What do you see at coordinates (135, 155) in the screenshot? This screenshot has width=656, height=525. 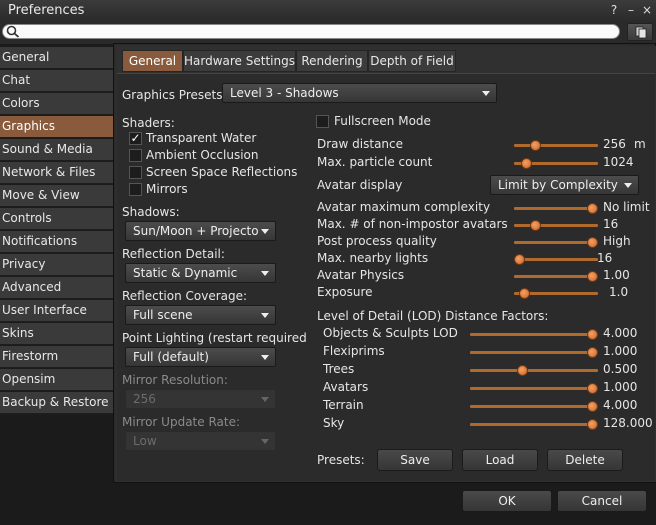 I see `ambient-occlusion-checkbox` at bounding box center [135, 155].